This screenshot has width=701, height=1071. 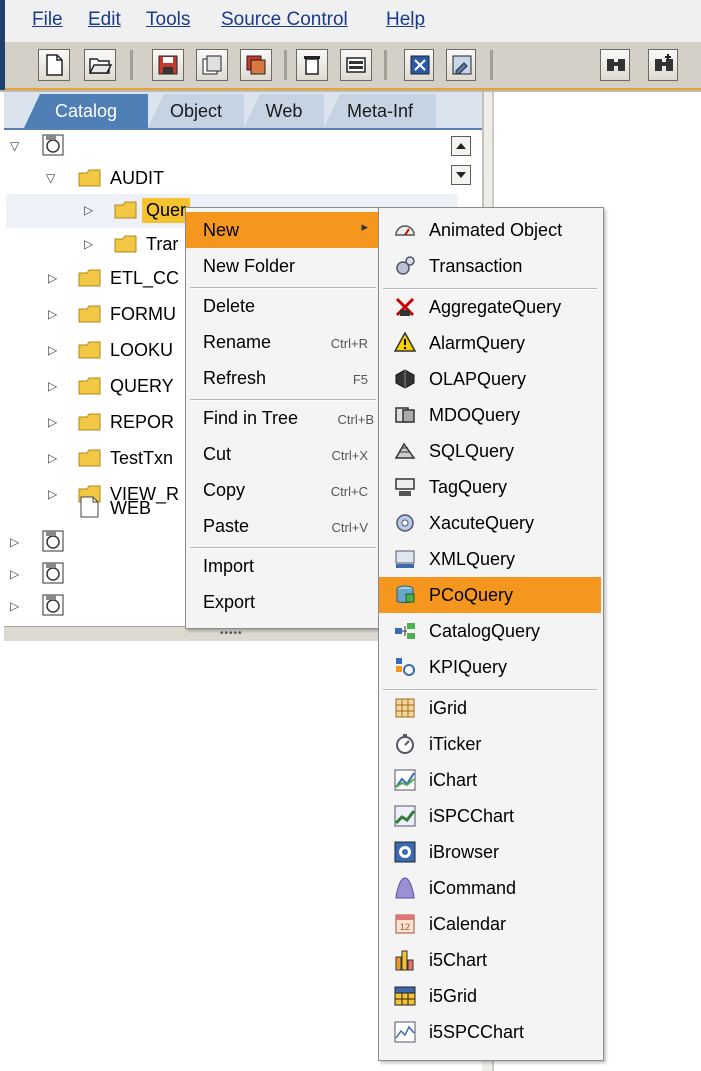 I want to click on menu-item-new: New ▸, so click(x=283, y=230).